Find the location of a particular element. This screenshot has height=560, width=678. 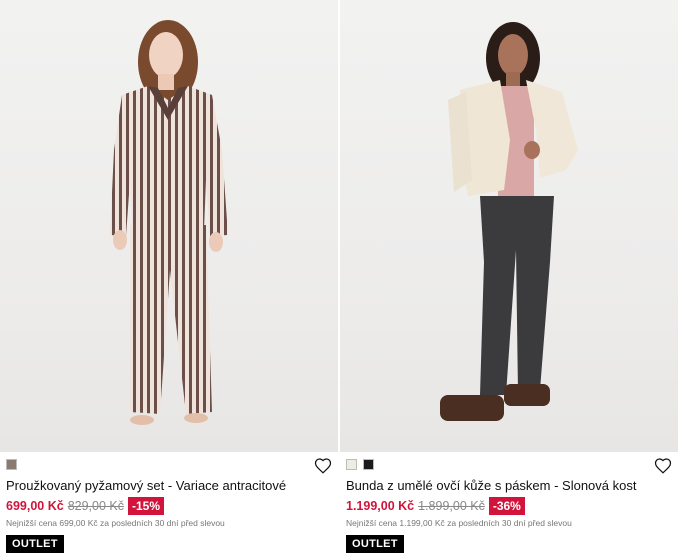

model-photo-jacket is located at coordinates (509, 221).